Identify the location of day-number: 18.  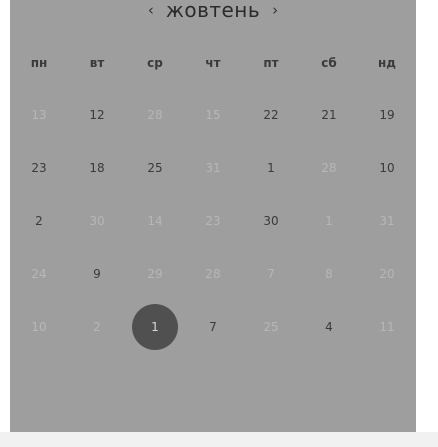
(97, 168).